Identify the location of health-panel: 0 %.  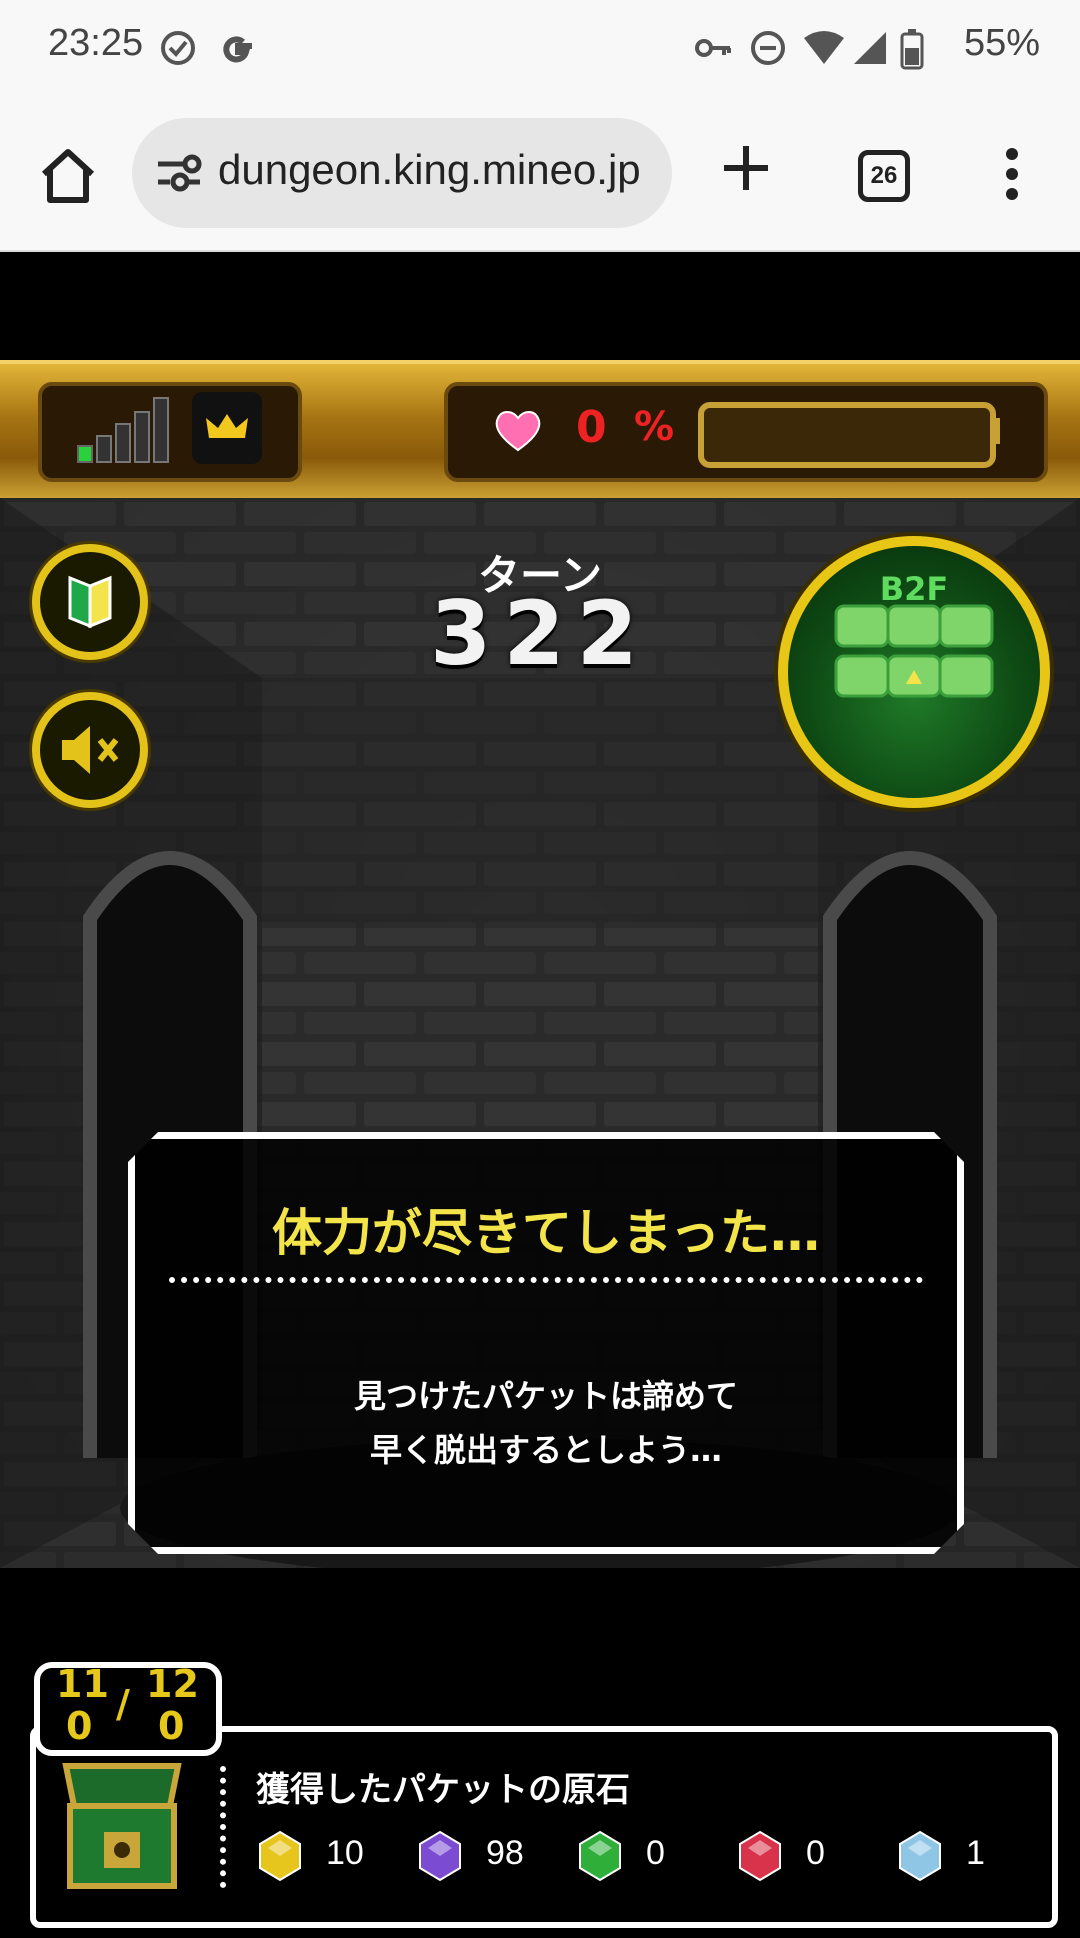
(746, 432).